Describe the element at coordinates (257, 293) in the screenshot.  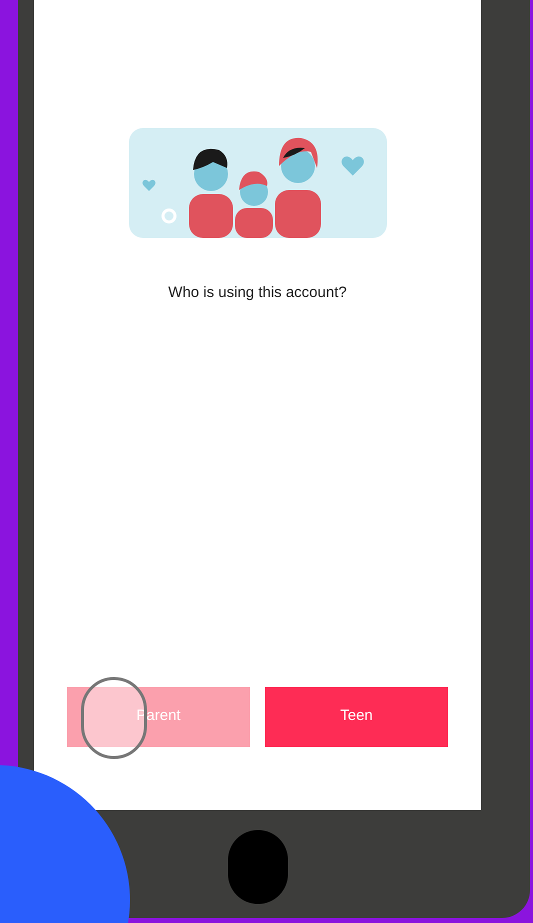
I see `question-text: Who is using this account?` at that location.